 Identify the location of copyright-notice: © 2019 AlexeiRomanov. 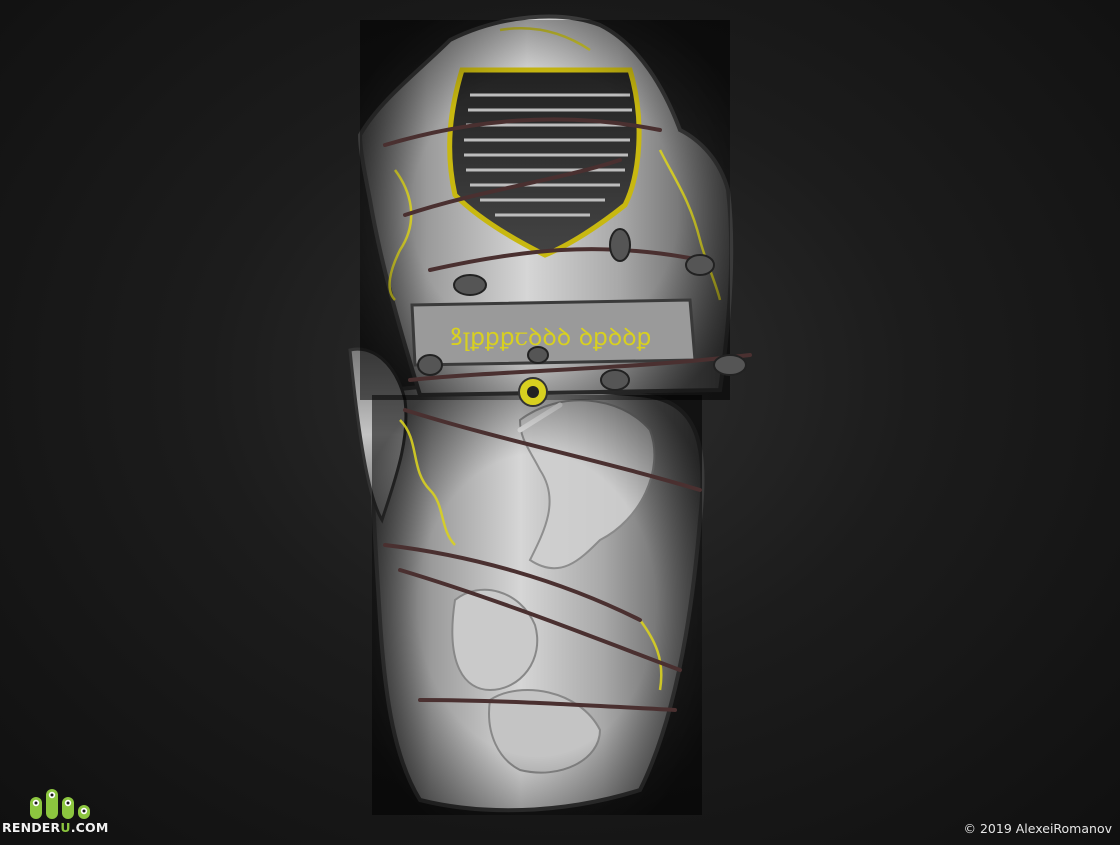
(1037, 828).